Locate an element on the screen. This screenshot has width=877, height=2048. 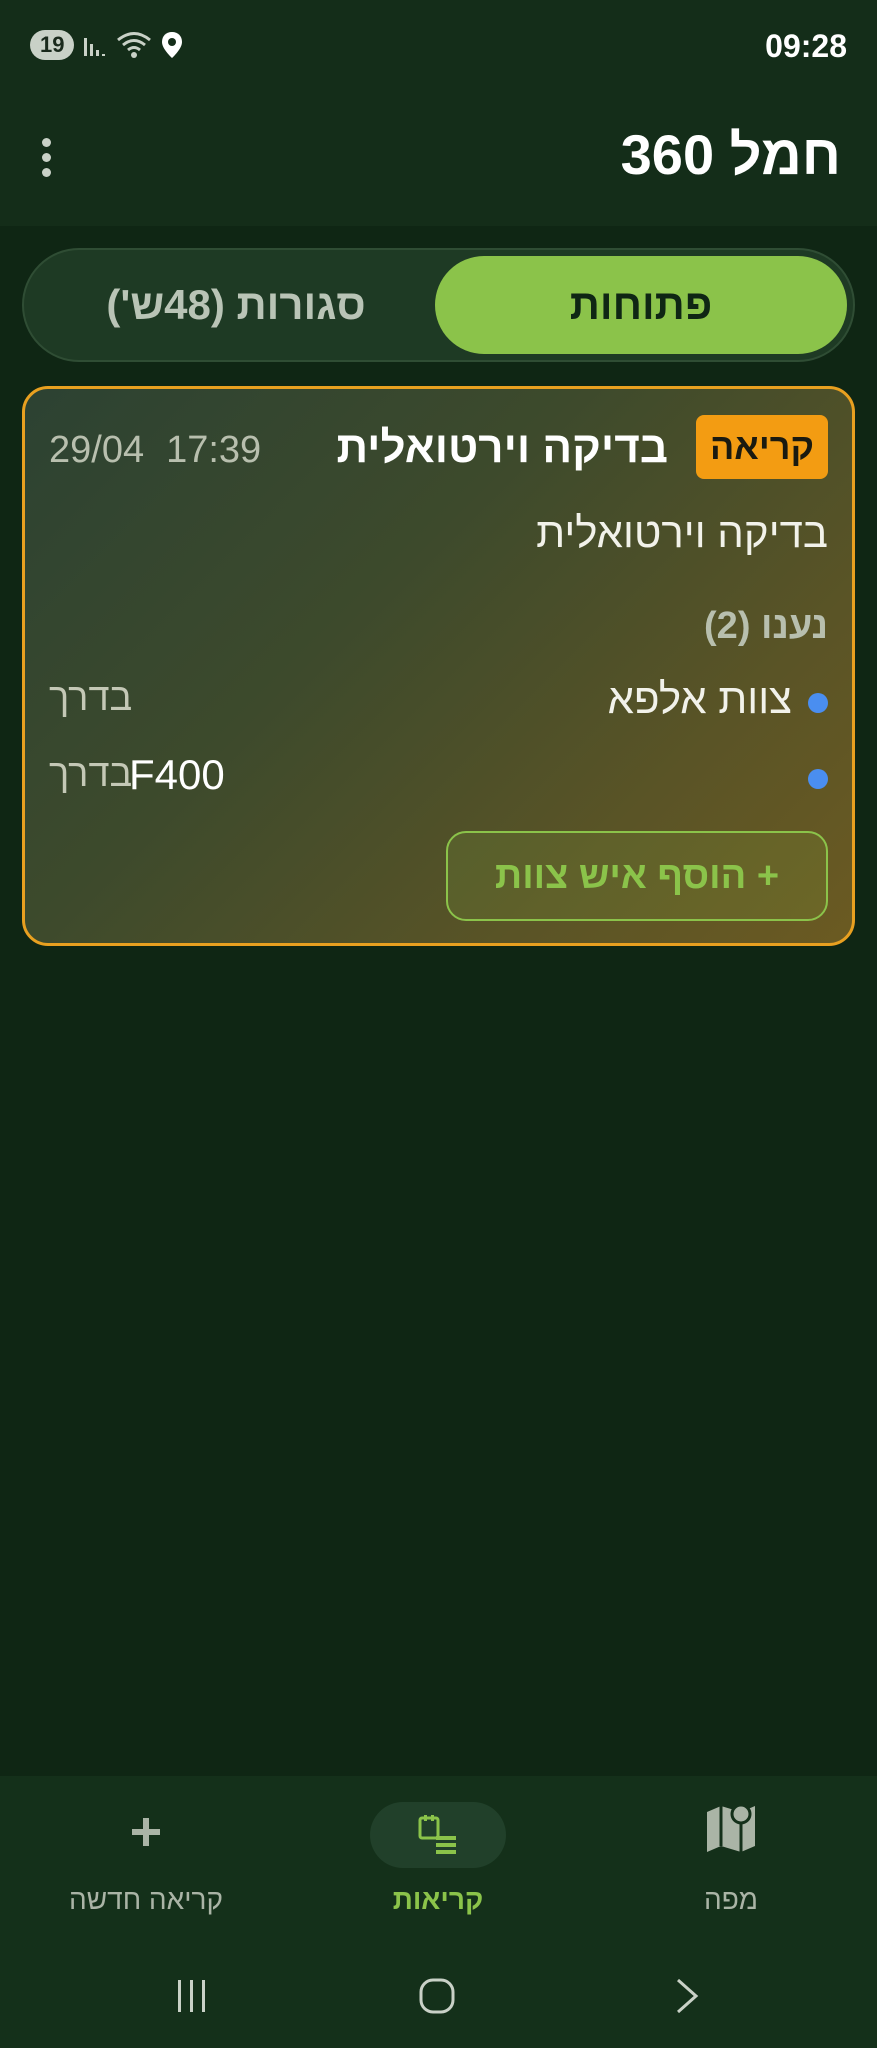
home-icon is located at coordinates (437, 1996).